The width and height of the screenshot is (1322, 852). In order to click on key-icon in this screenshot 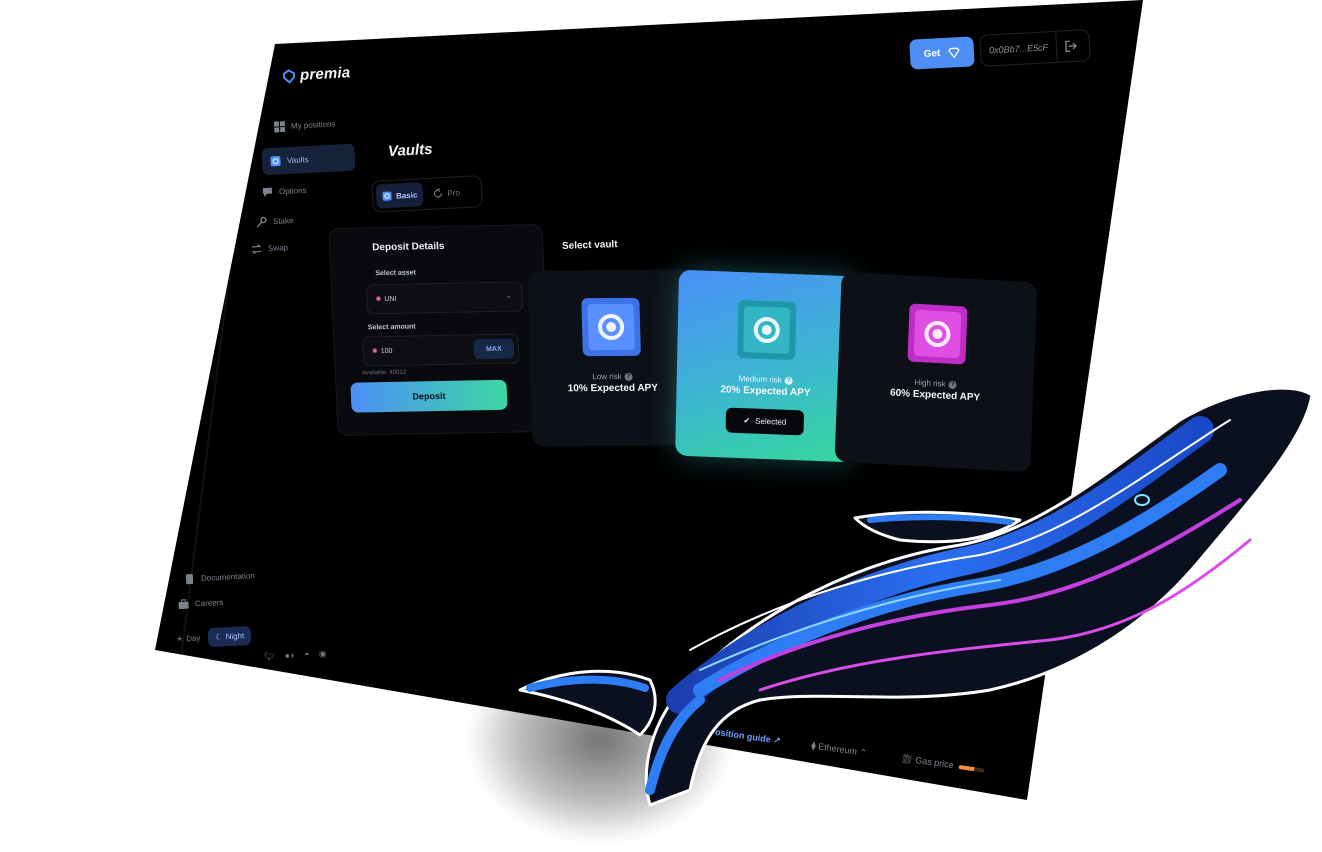, I will do `click(262, 222)`.